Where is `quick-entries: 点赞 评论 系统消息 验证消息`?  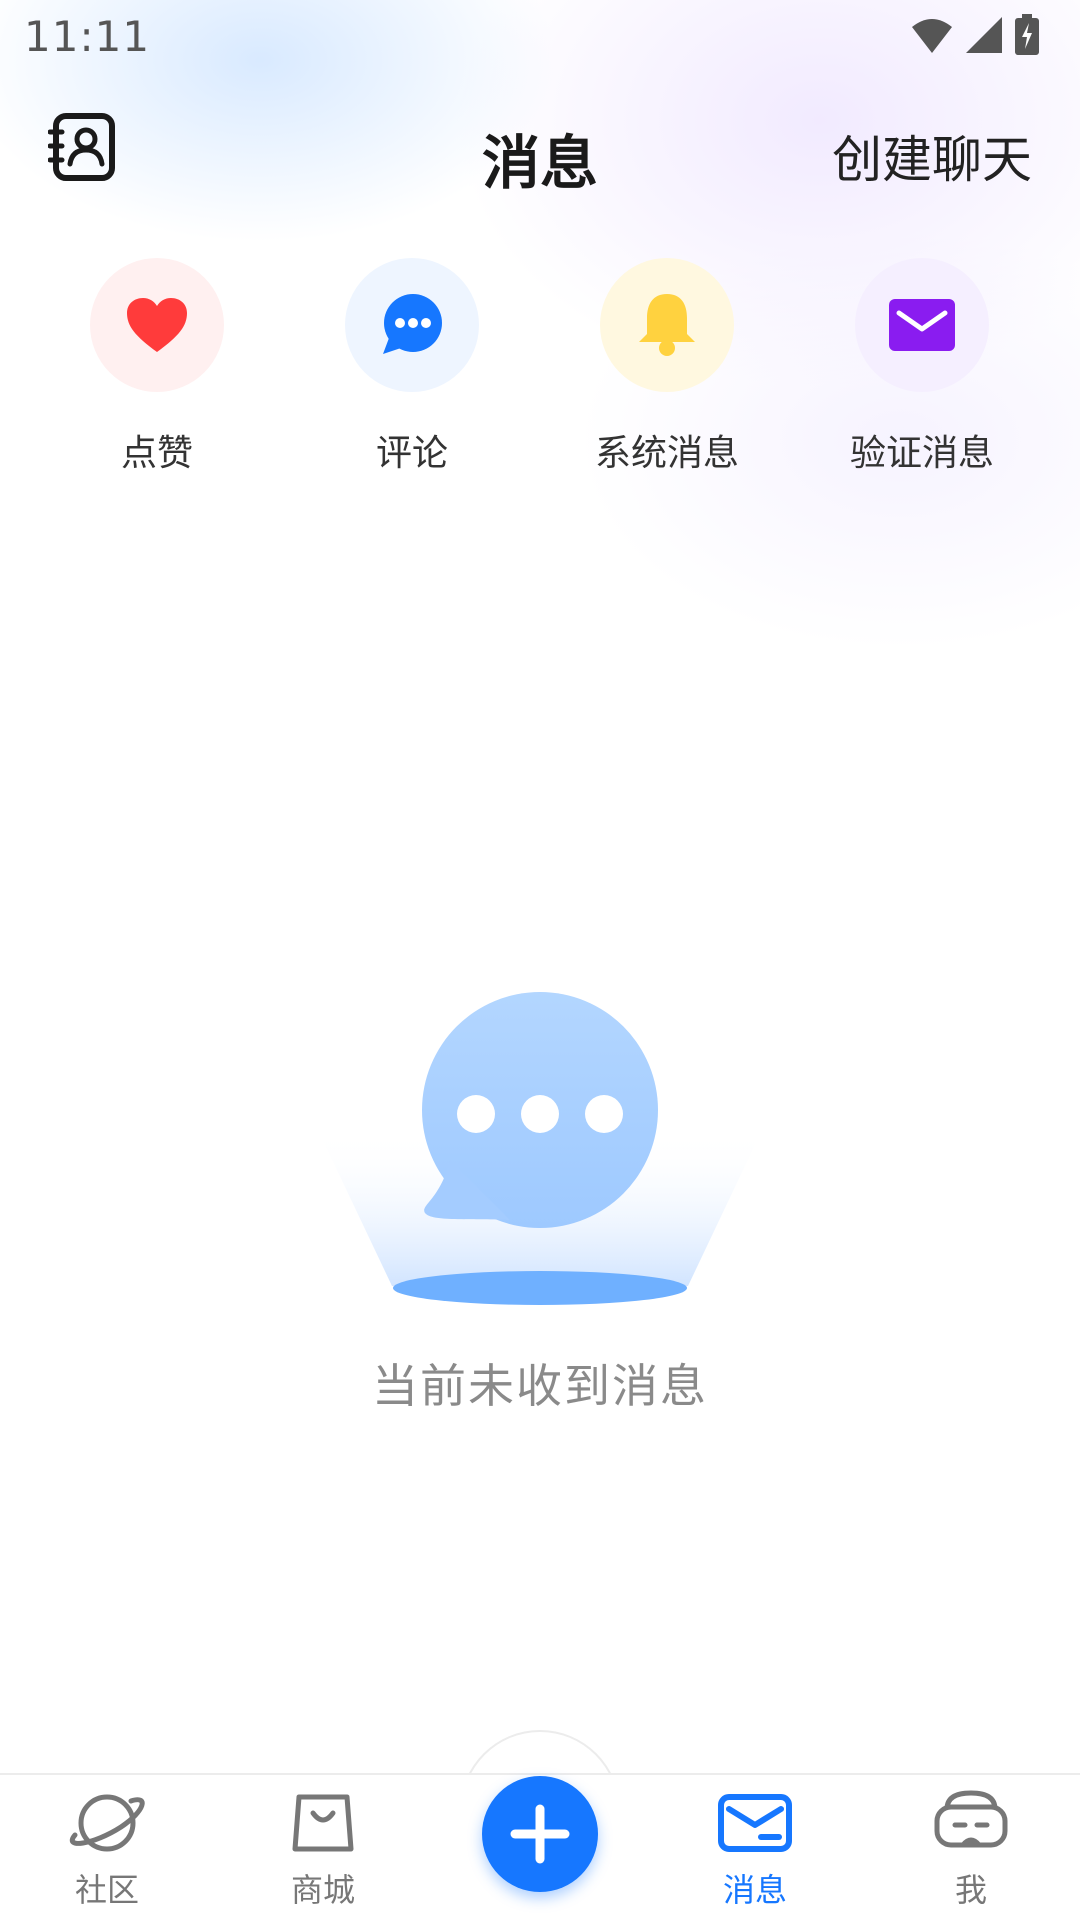
quick-entries: 点赞 评论 系统消息 验证消息 is located at coordinates (540, 368).